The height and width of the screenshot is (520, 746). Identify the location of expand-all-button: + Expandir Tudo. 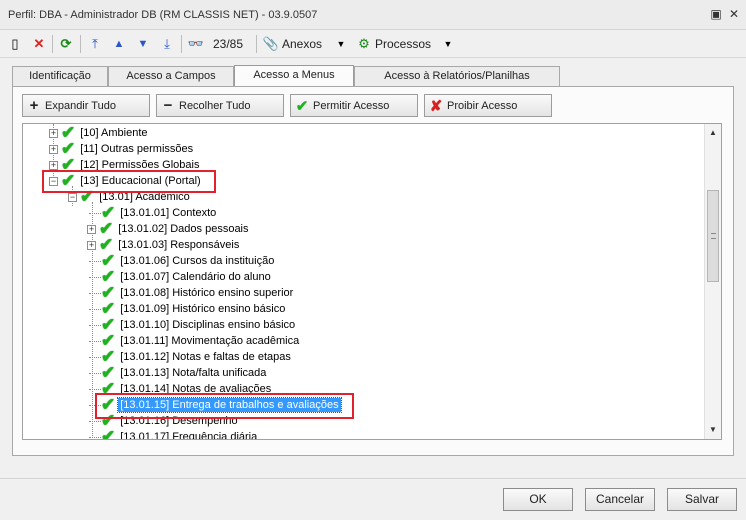
(86, 105).